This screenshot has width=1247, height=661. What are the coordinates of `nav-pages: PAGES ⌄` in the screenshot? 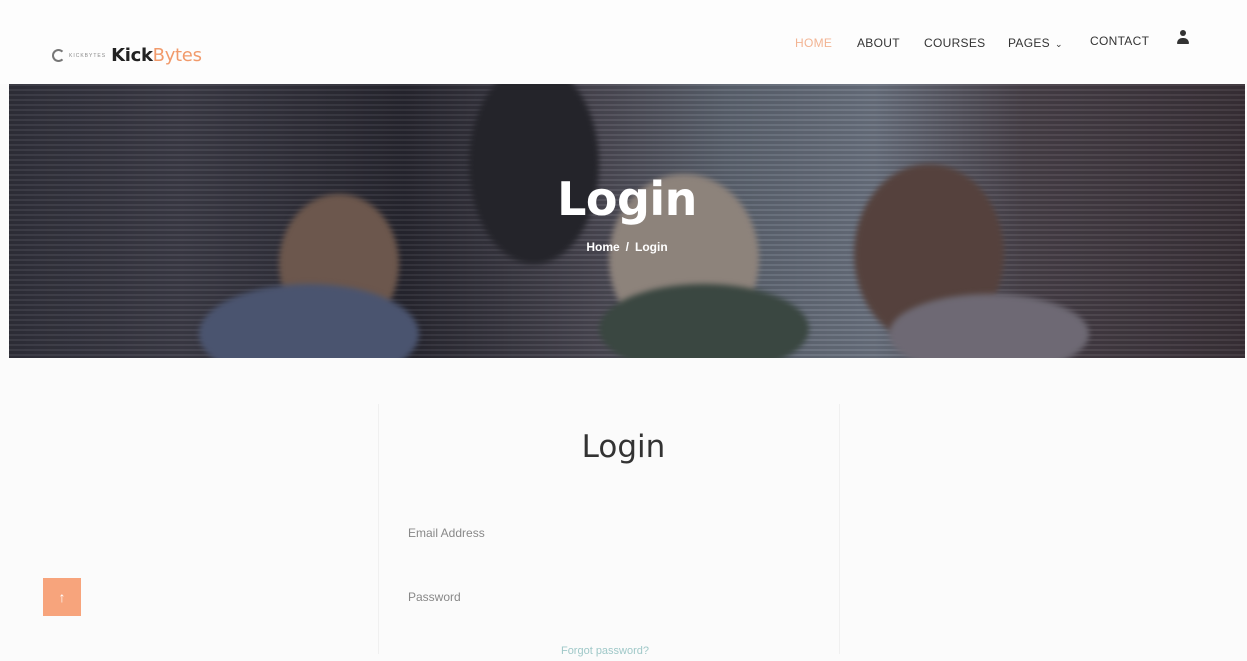 It's located at (1035, 43).